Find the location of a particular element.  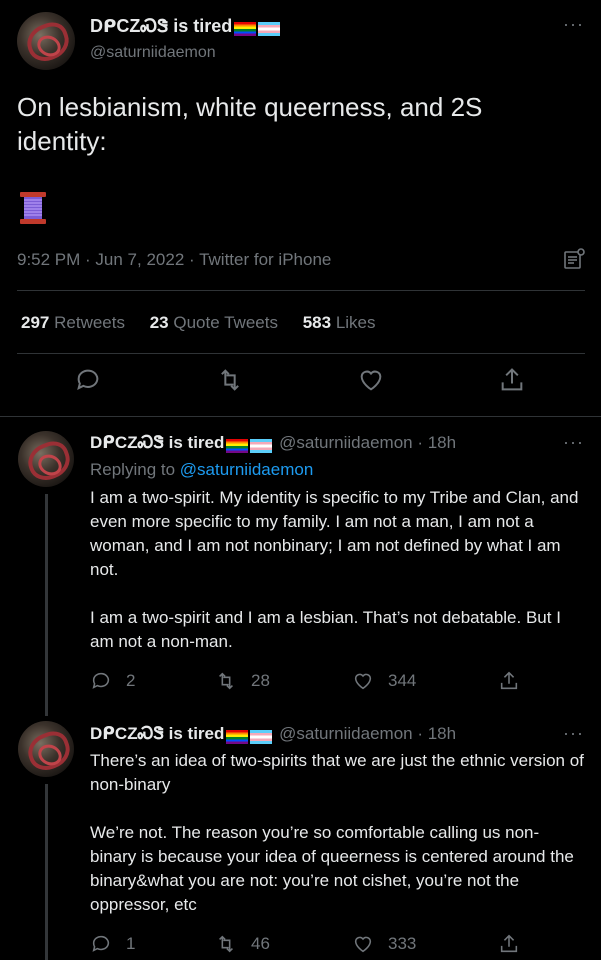

replying-to: Replying to @saturniidaemon is located at coordinates (202, 469).